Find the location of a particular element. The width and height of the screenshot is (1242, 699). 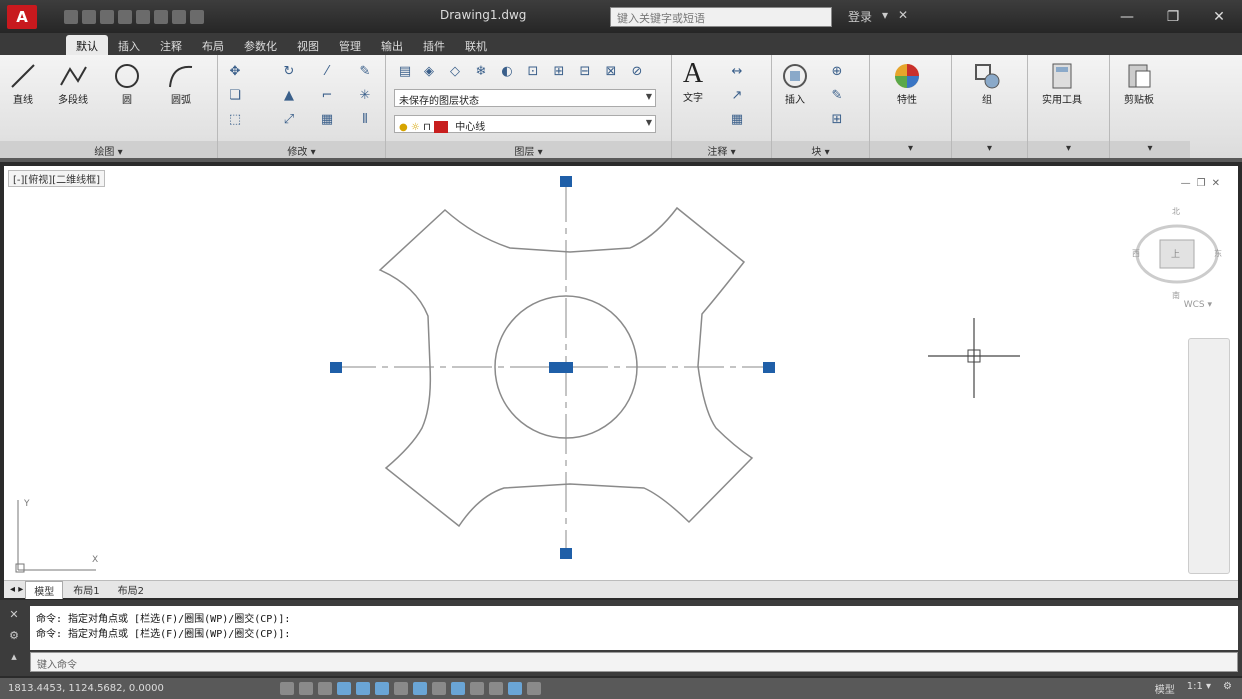

array-icon: ▦ is located at coordinates (327, 119).